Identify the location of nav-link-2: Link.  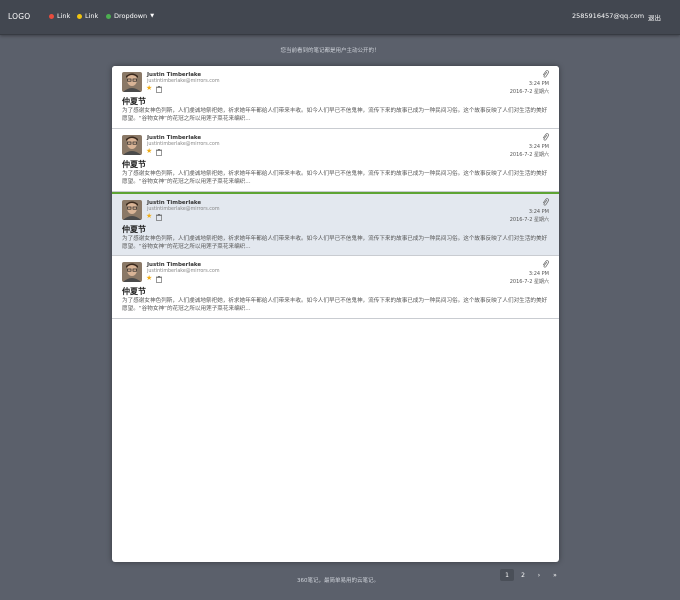
(87, 16).